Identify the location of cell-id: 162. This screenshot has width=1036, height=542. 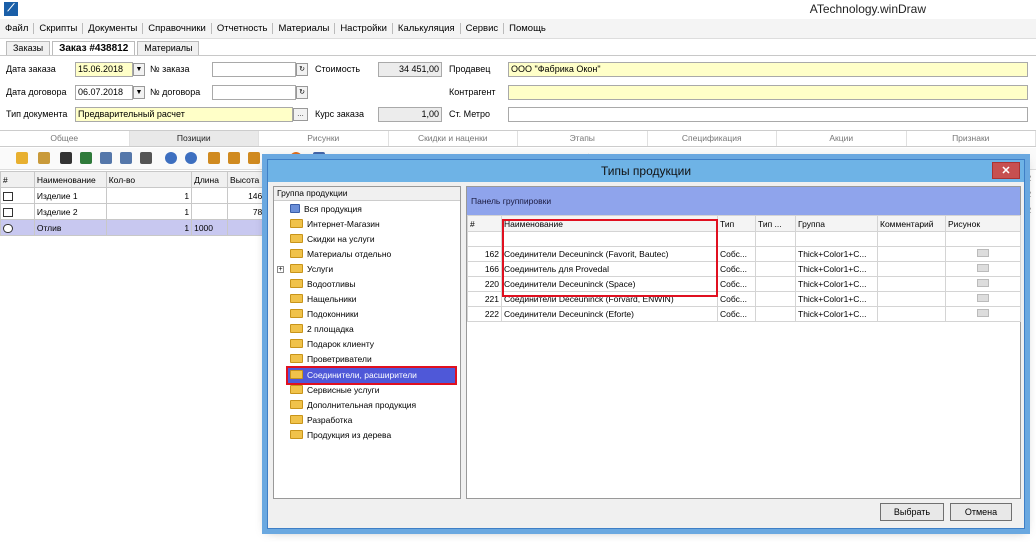
(484, 254).